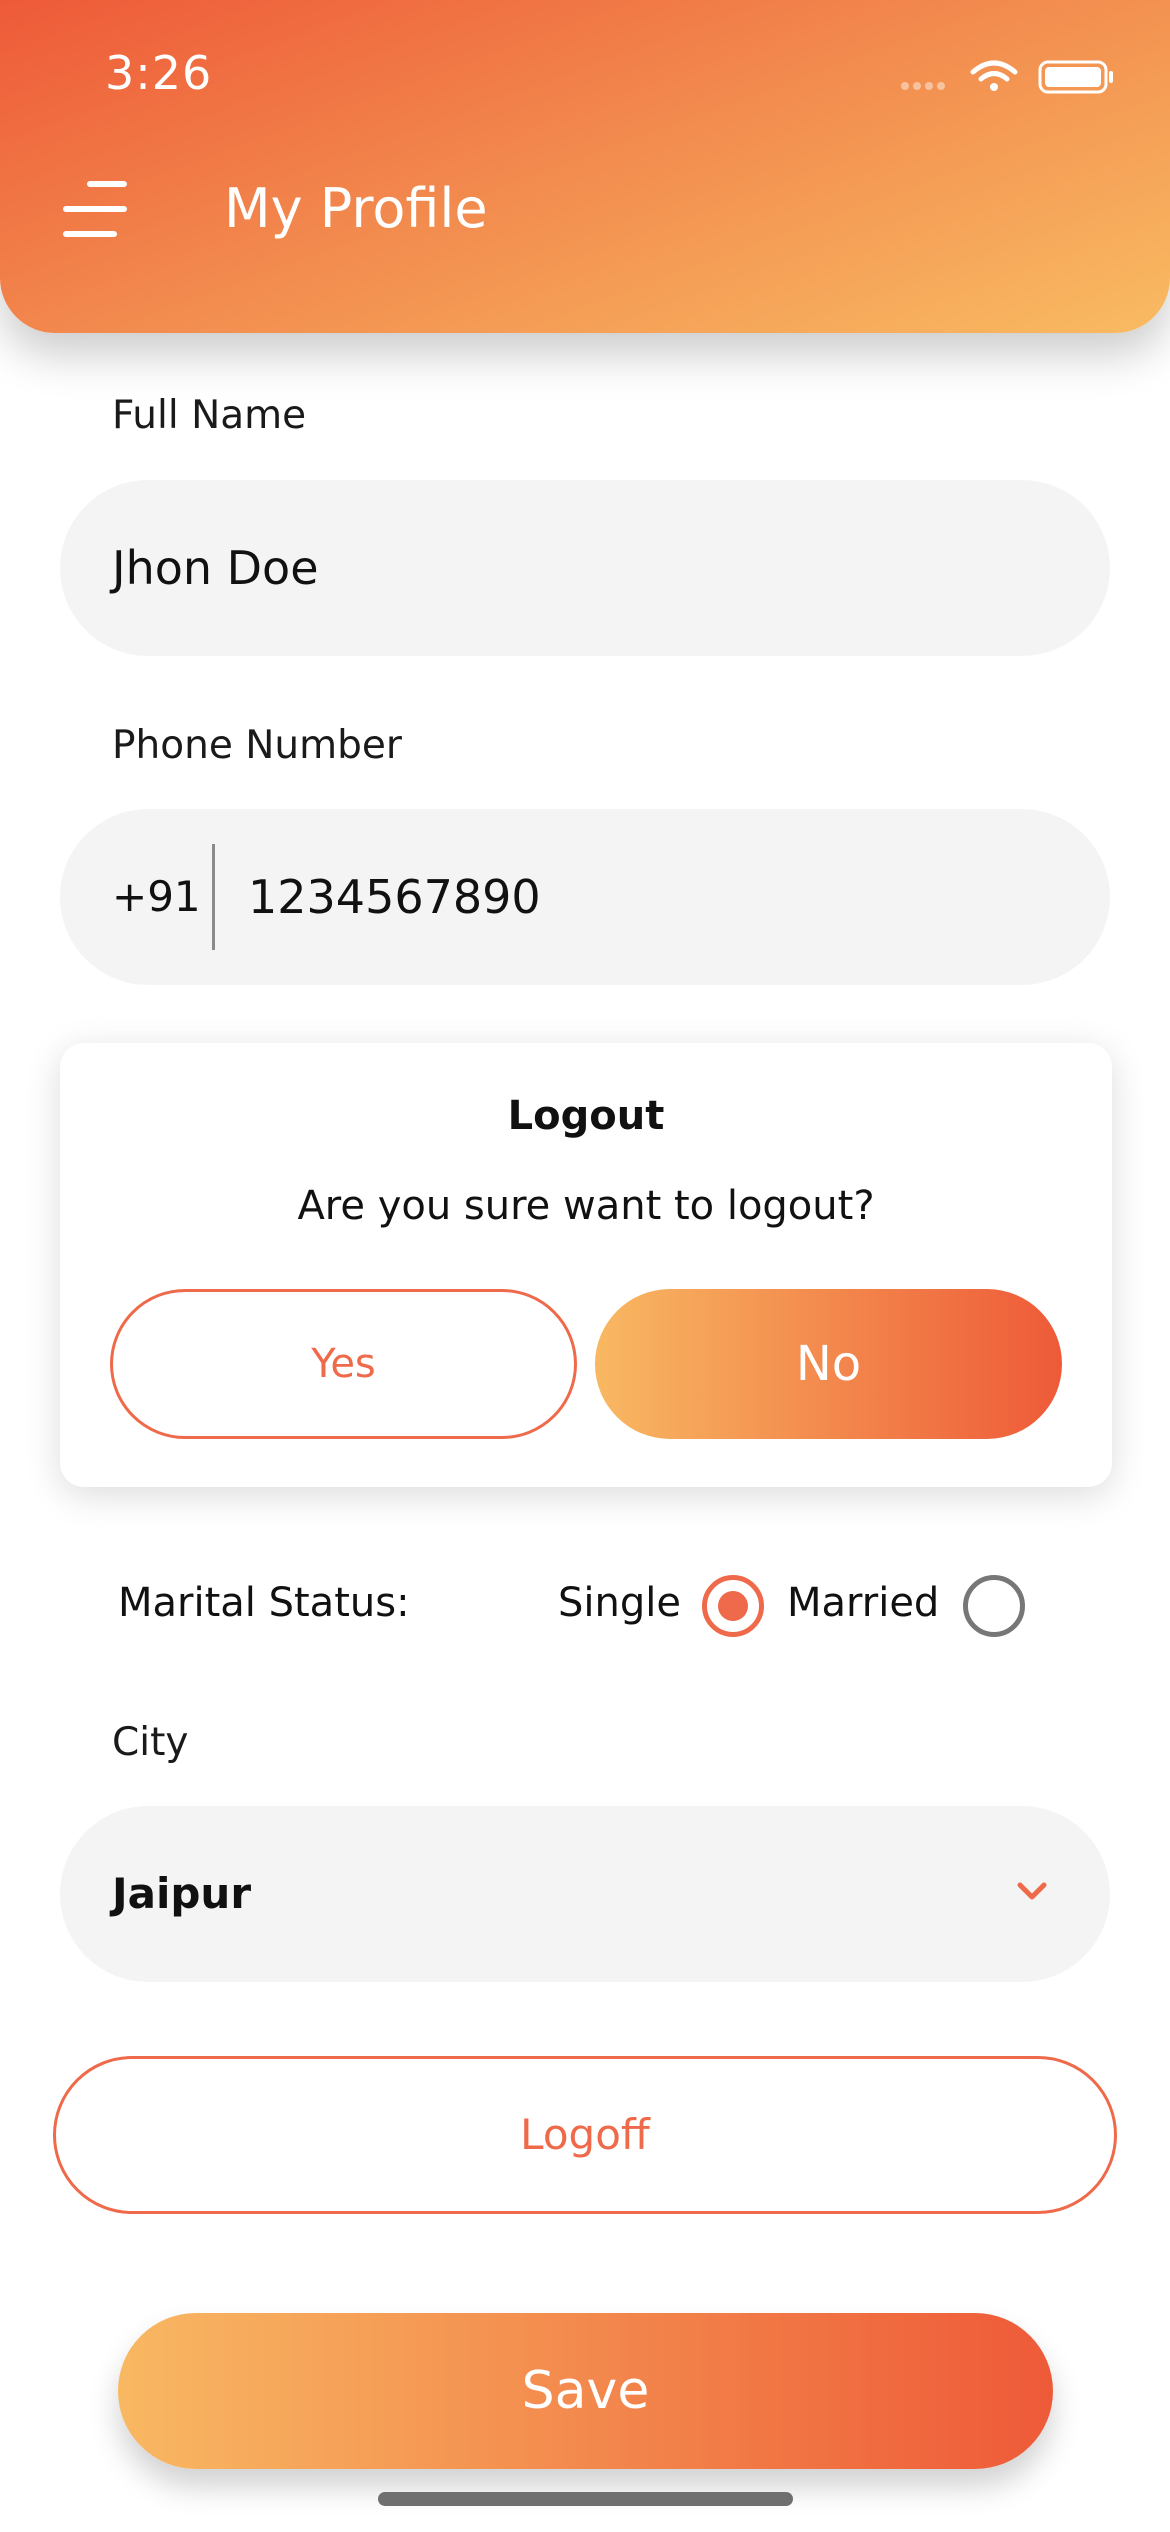 The height and width of the screenshot is (2532, 1170). Describe the element at coordinates (394, 897) in the screenshot. I see `phone-number-value: 1234567890` at that location.